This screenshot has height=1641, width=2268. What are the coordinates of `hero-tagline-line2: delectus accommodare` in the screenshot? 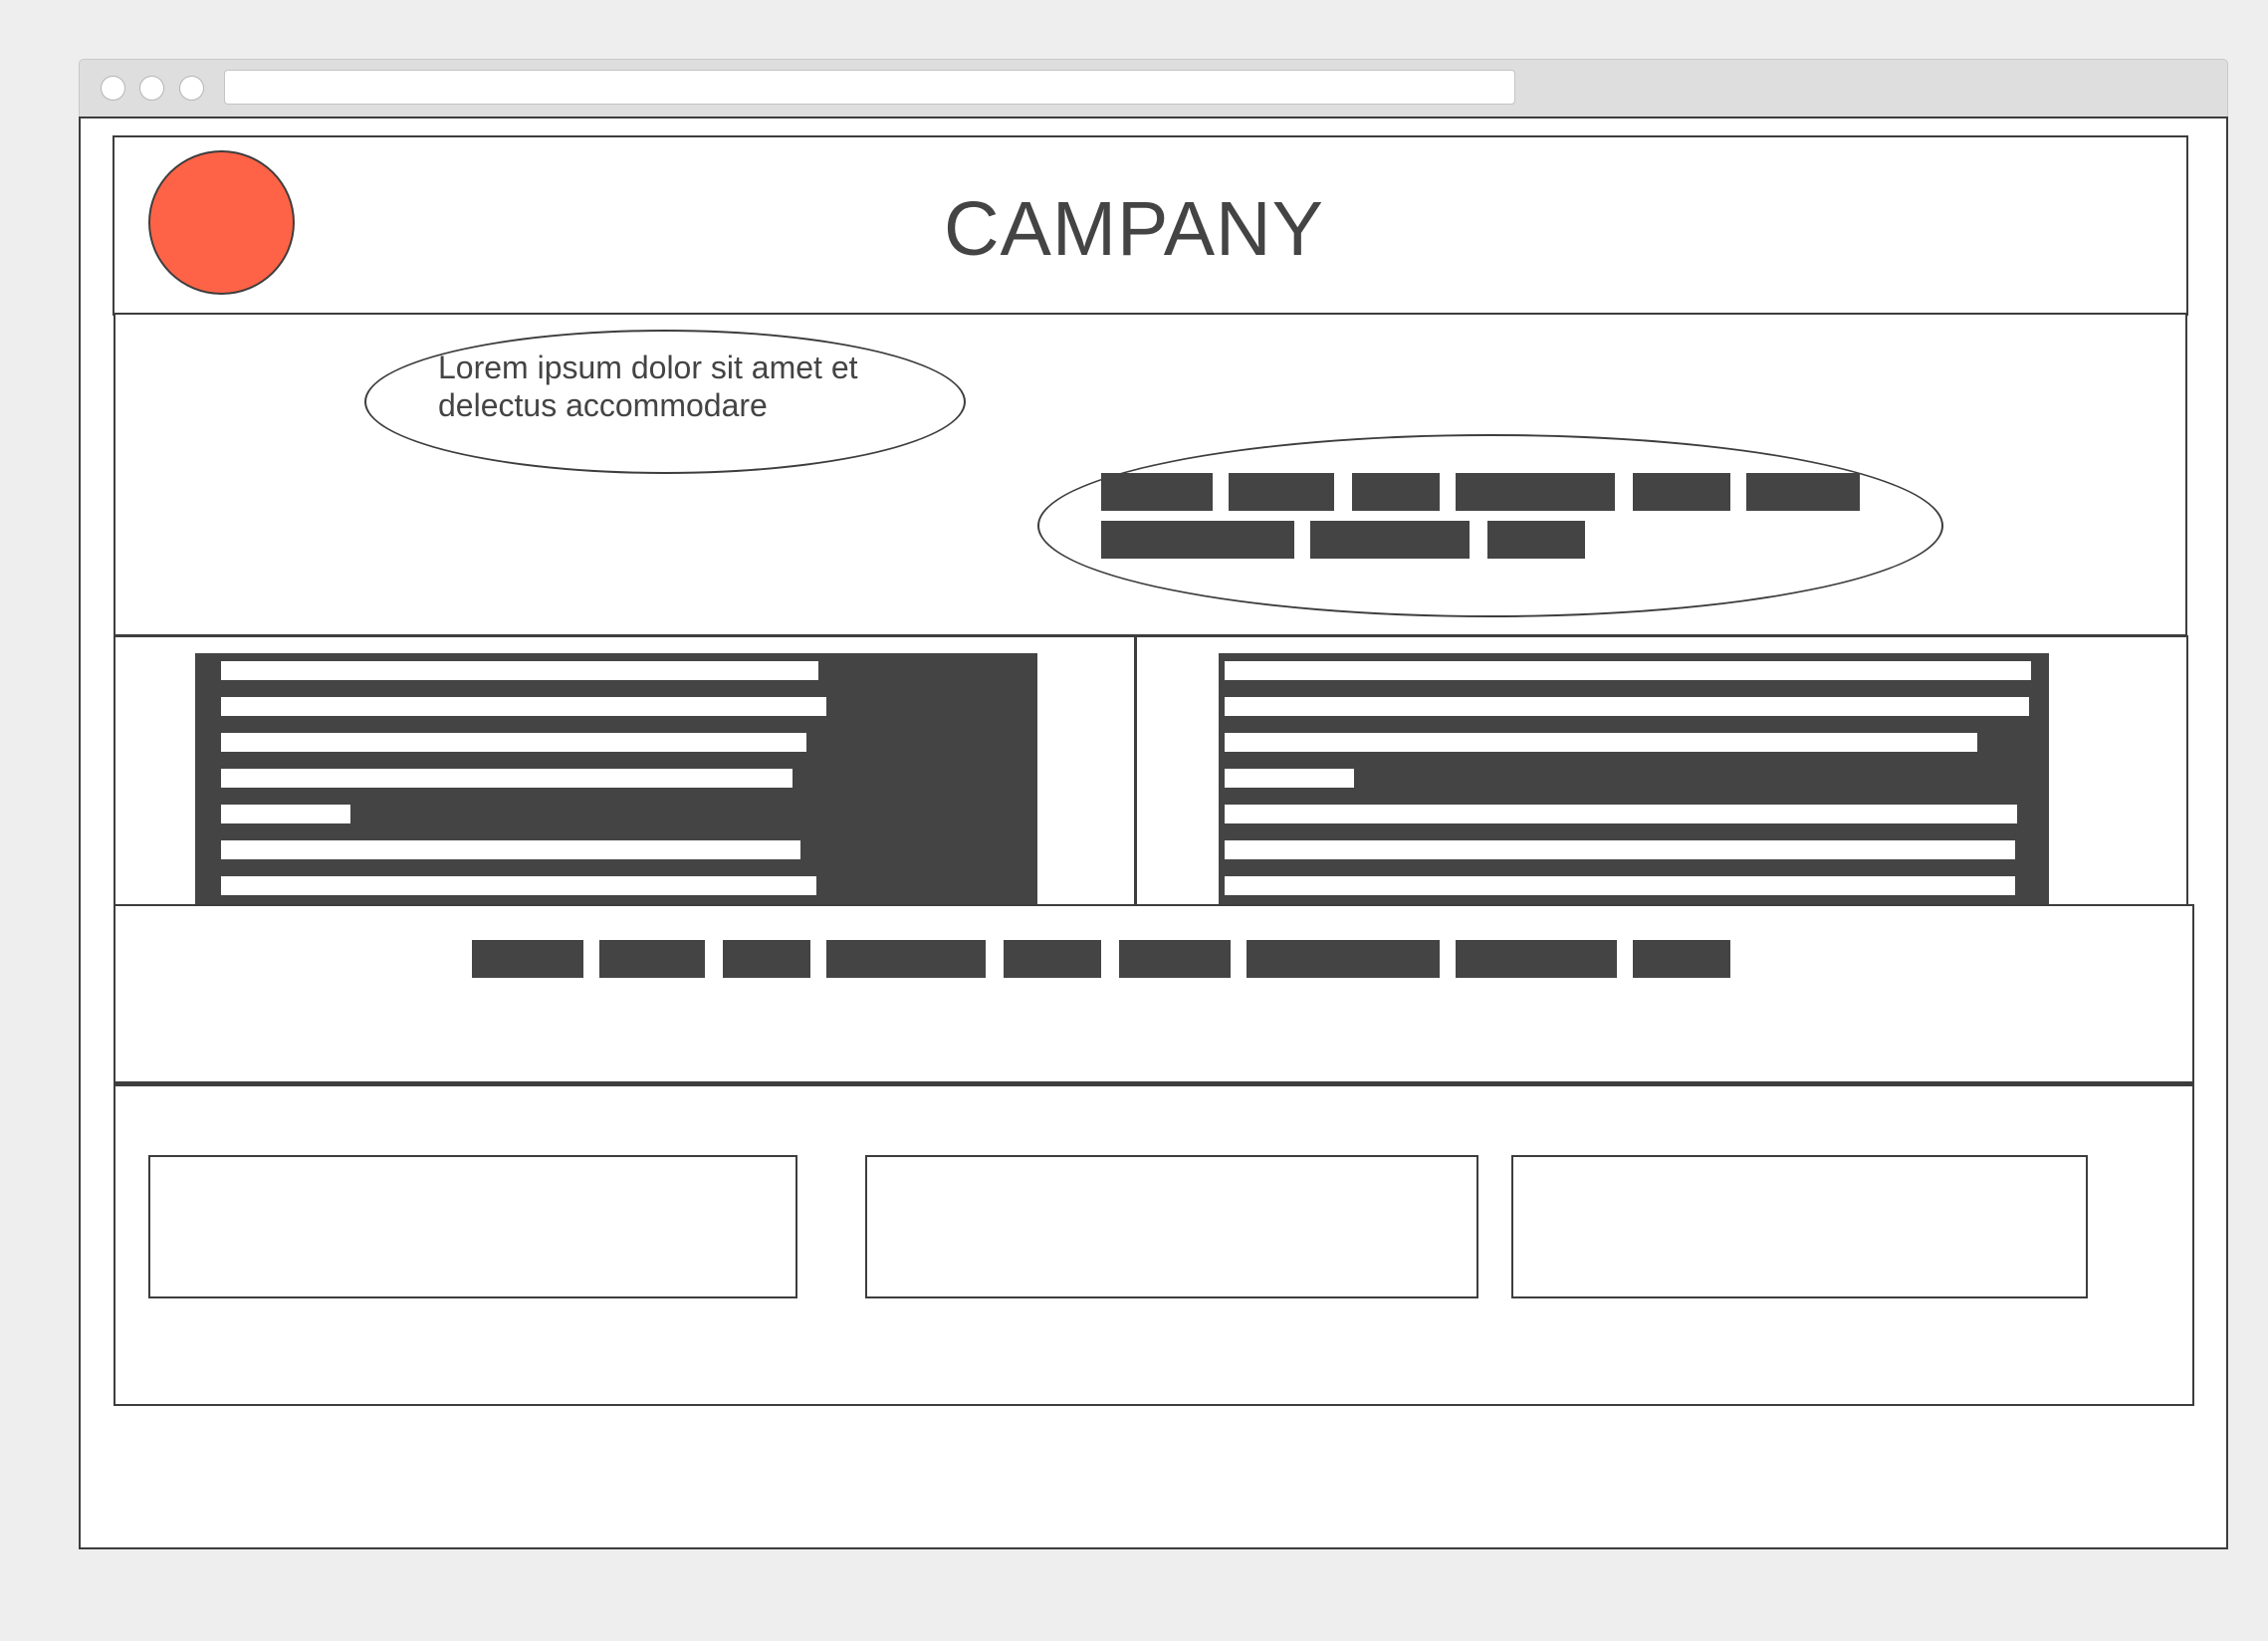 It's located at (603, 405).